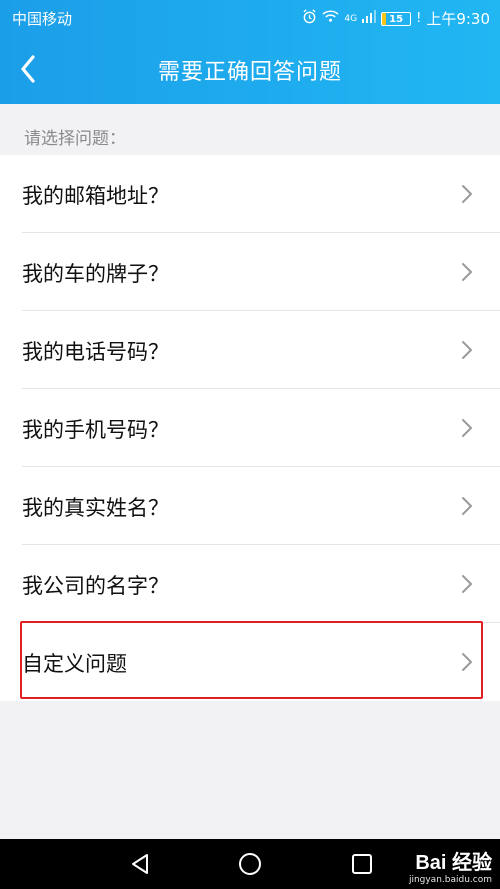  What do you see at coordinates (261, 584) in the screenshot?
I see `question-item-company: 我公司的名字？` at bounding box center [261, 584].